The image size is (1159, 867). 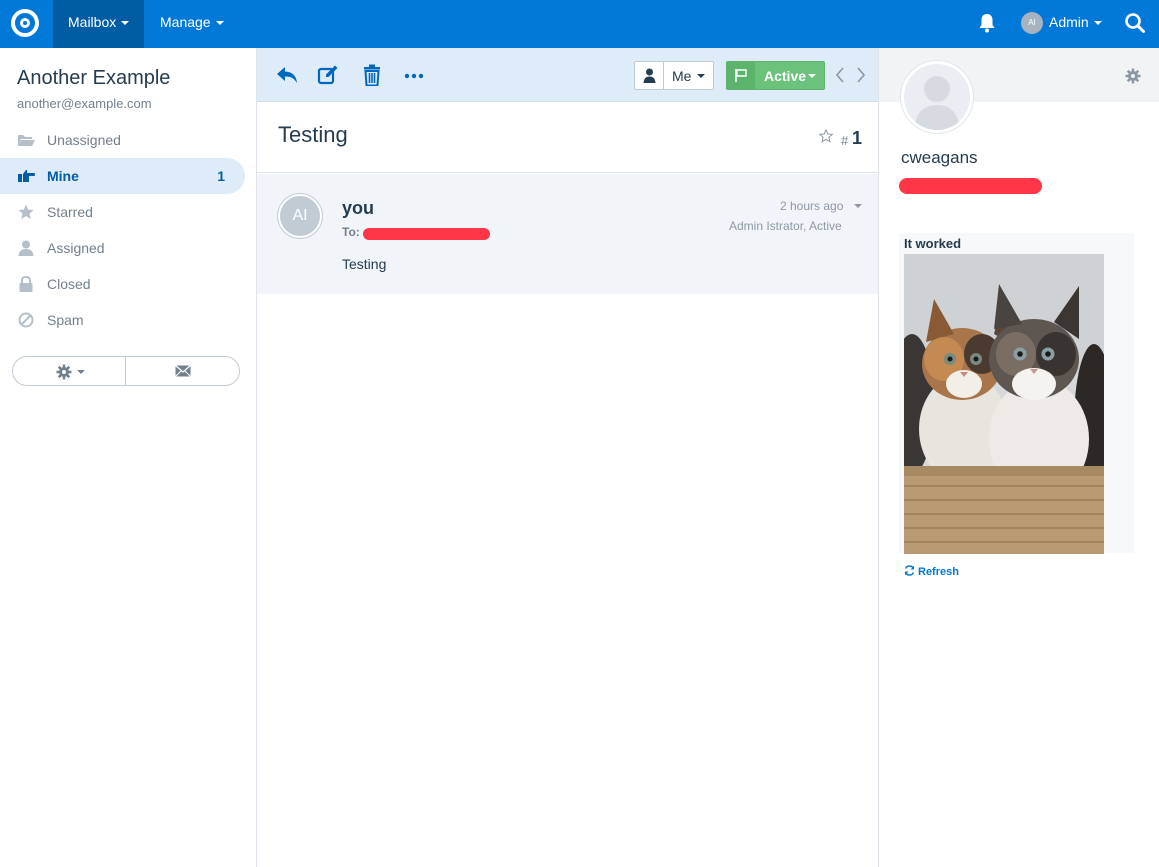 What do you see at coordinates (937, 103) in the screenshot?
I see `default-user-icon` at bounding box center [937, 103].